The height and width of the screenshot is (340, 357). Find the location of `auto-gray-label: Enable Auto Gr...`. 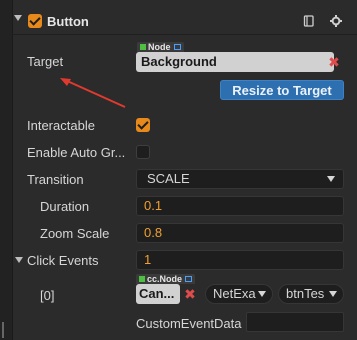

auto-gray-label: Enable Auto Gr... is located at coordinates (76, 152).